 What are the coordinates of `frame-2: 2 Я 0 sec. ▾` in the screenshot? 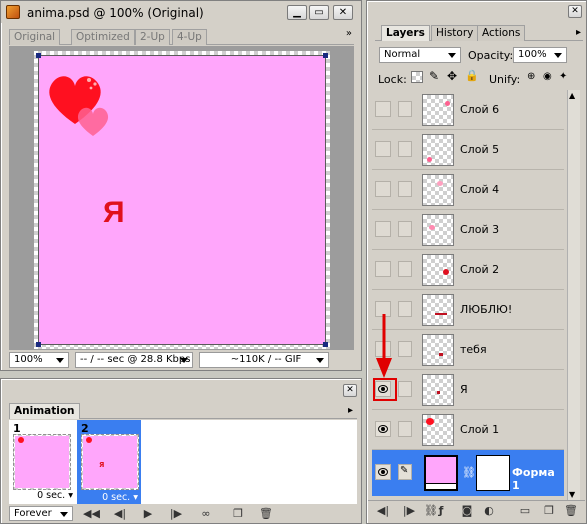 It's located at (109, 462).